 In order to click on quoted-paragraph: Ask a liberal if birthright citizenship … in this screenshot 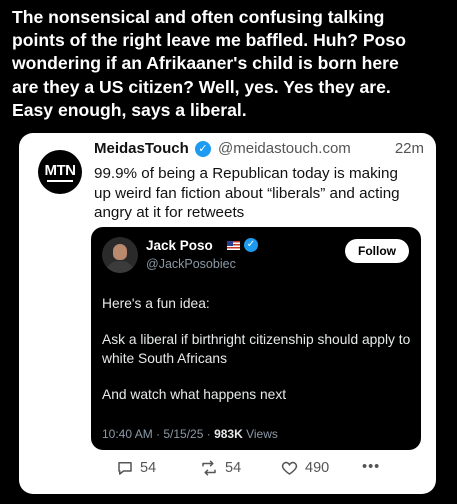, I will do `click(256, 349)`.